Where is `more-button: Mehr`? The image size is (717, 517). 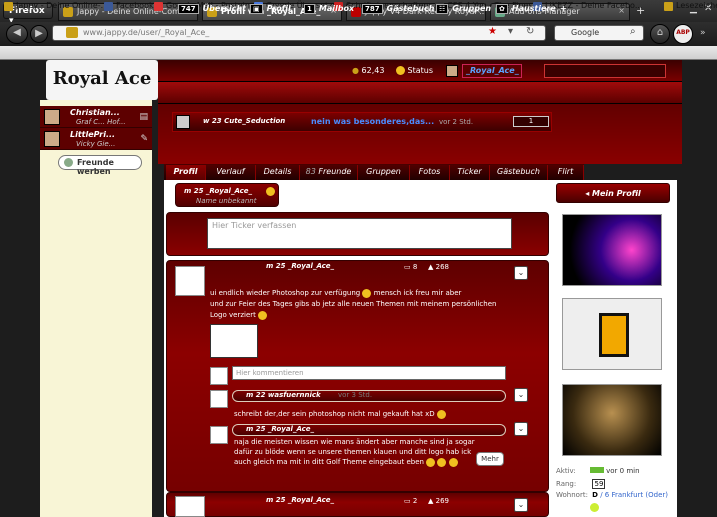 more-button: Mehr is located at coordinates (490, 459).